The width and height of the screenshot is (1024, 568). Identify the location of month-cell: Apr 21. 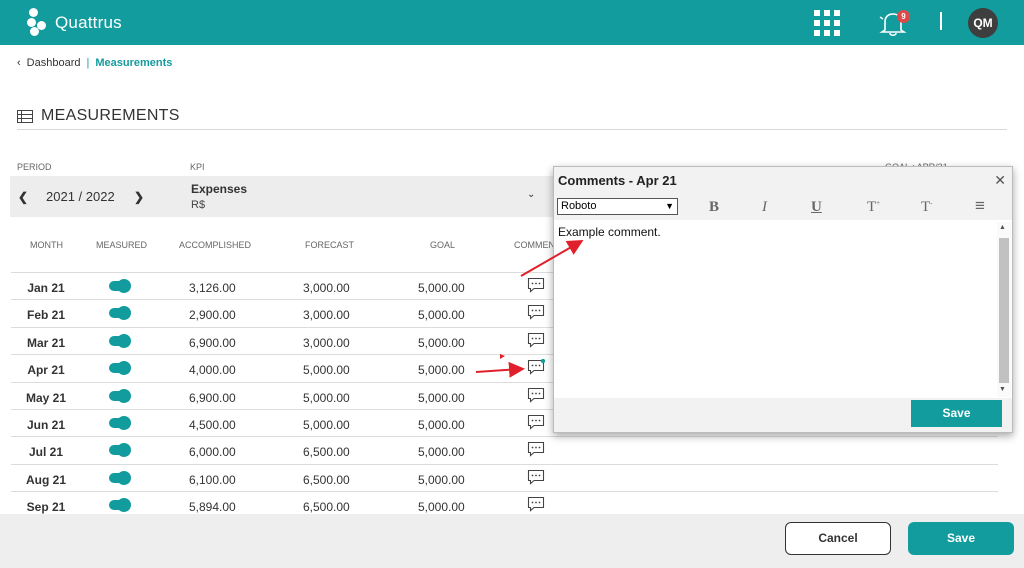
(46, 370).